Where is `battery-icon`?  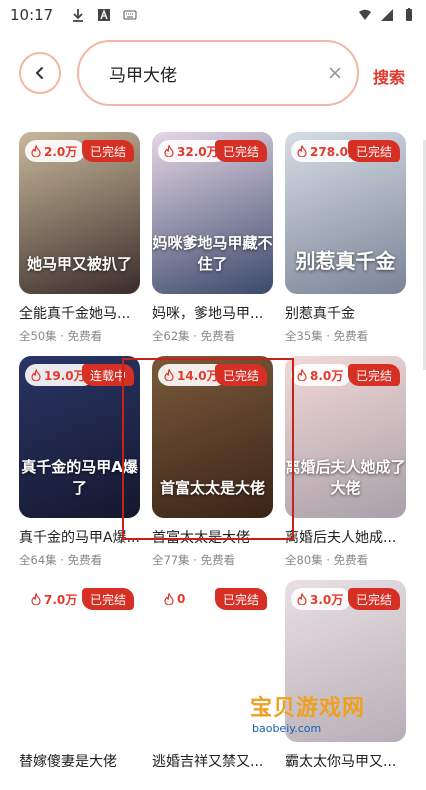
battery-icon is located at coordinates (409, 14).